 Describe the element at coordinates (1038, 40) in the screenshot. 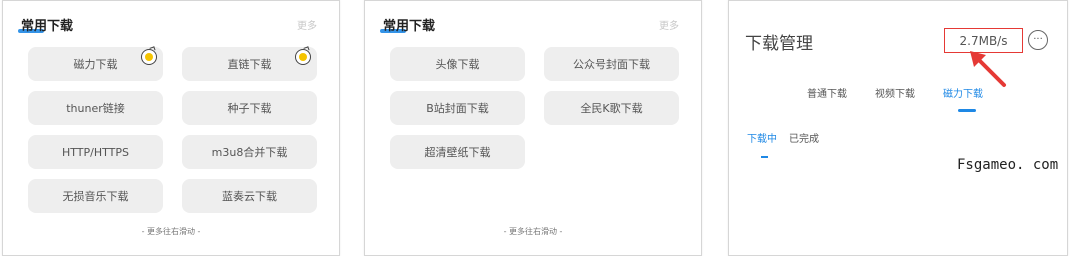

I see `more-options-icon: ···` at that location.